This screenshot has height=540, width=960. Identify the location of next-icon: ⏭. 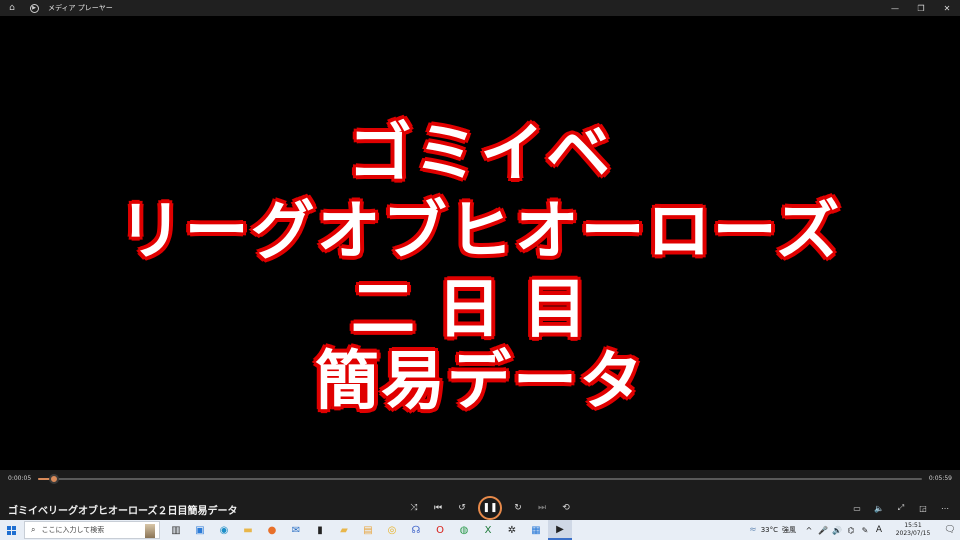
(542, 508).